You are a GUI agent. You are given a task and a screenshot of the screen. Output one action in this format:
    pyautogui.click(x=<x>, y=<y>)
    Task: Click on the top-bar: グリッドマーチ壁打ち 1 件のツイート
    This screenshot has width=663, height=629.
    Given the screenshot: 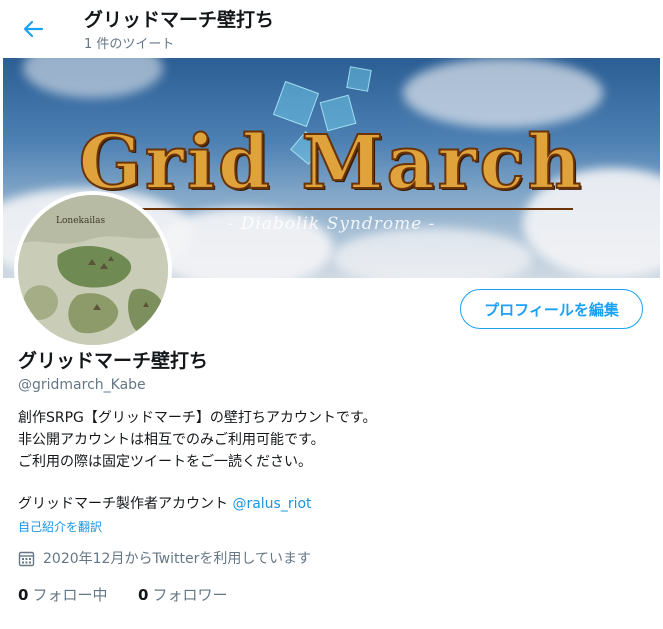 What is the action you would take?
    pyautogui.click(x=331, y=29)
    